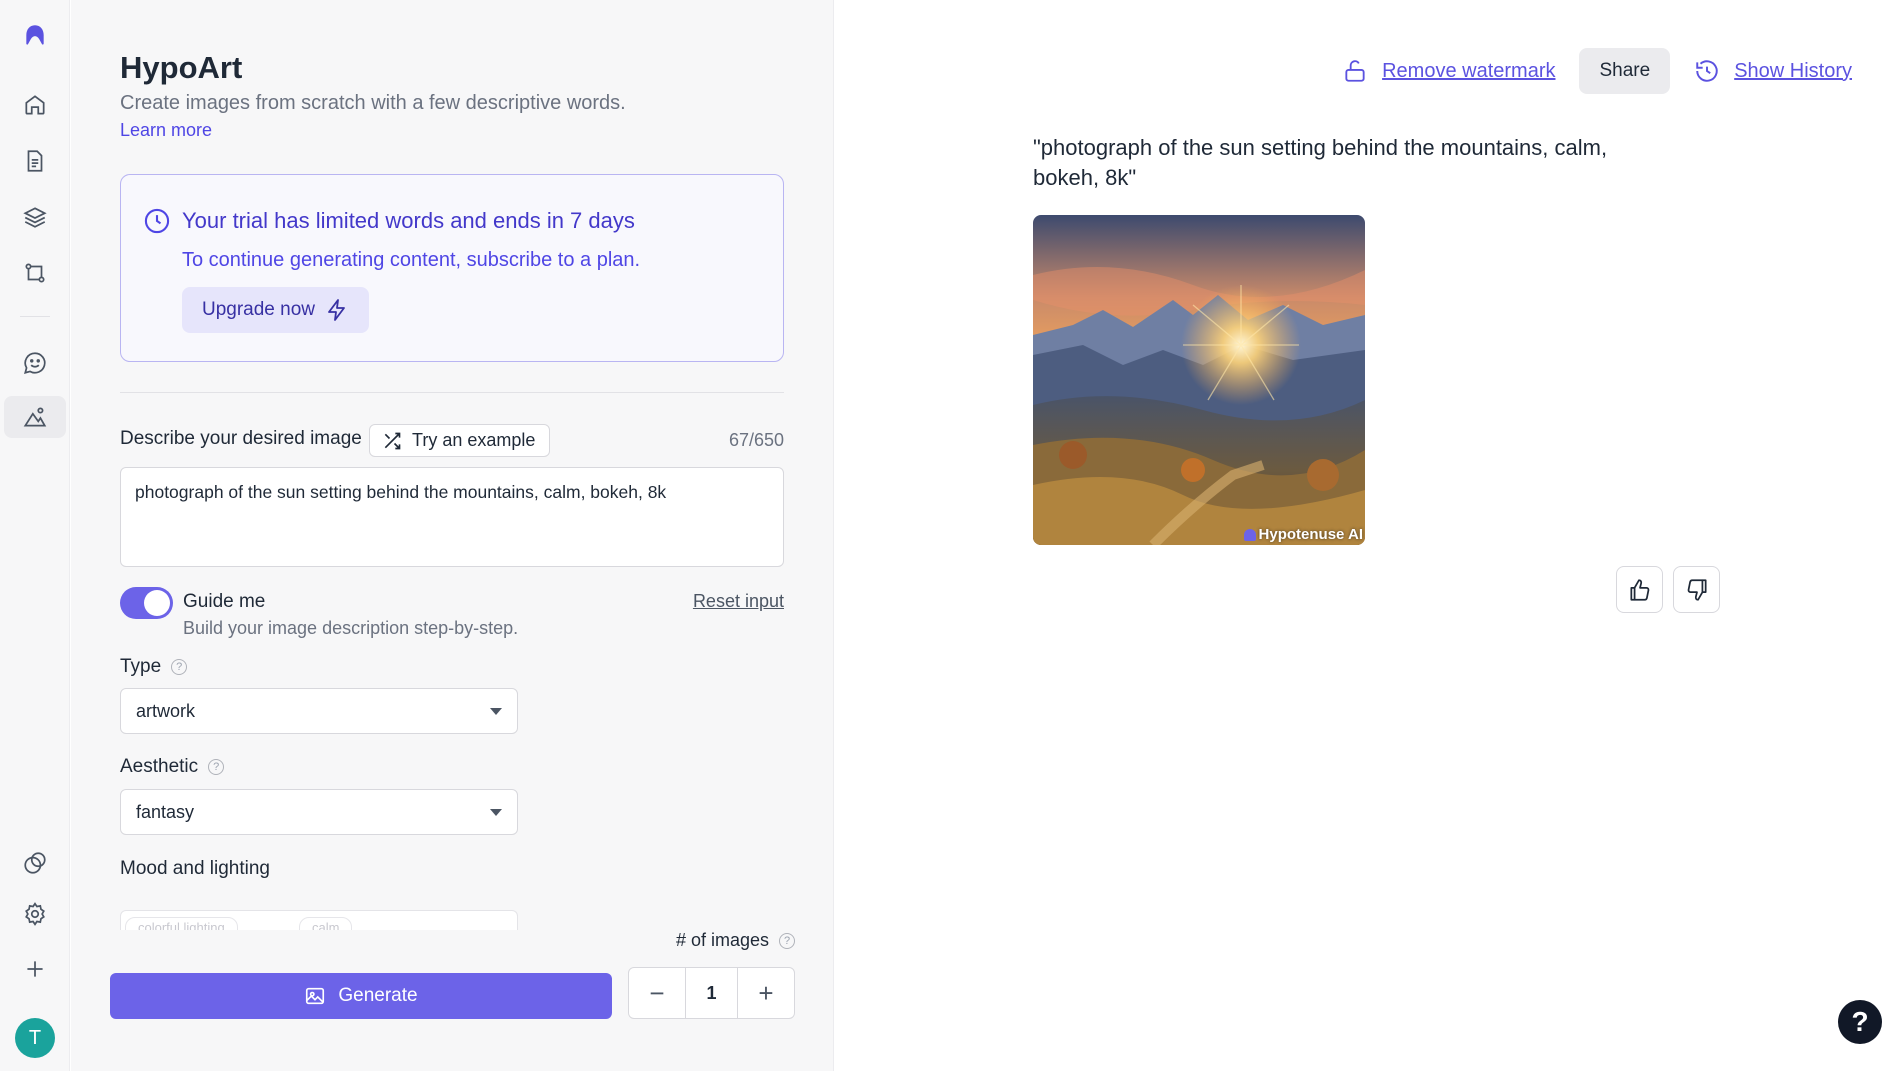 This screenshot has height=1071, width=1897. What do you see at coordinates (657, 993) in the screenshot?
I see `decrement-button: −` at bounding box center [657, 993].